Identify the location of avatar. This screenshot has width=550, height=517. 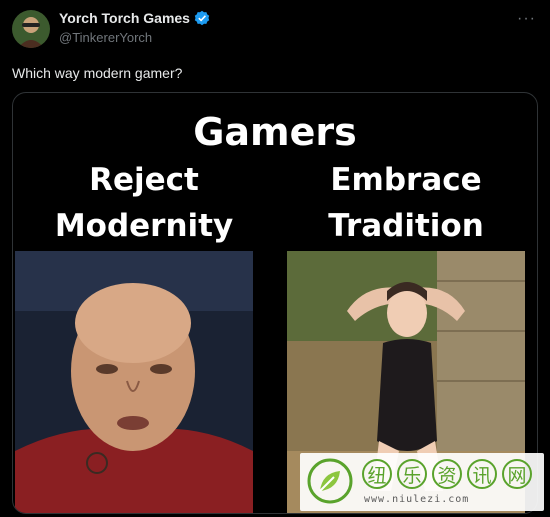
(31, 29).